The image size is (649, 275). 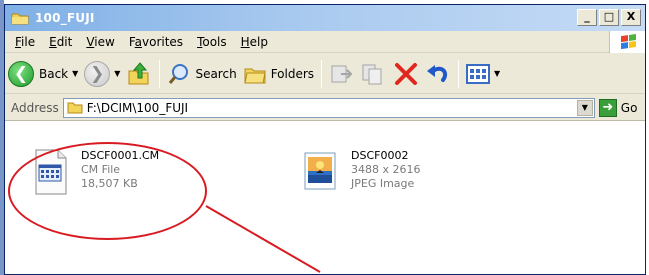 I want to click on forward-dropdown-icon: ▼, so click(x=117, y=73).